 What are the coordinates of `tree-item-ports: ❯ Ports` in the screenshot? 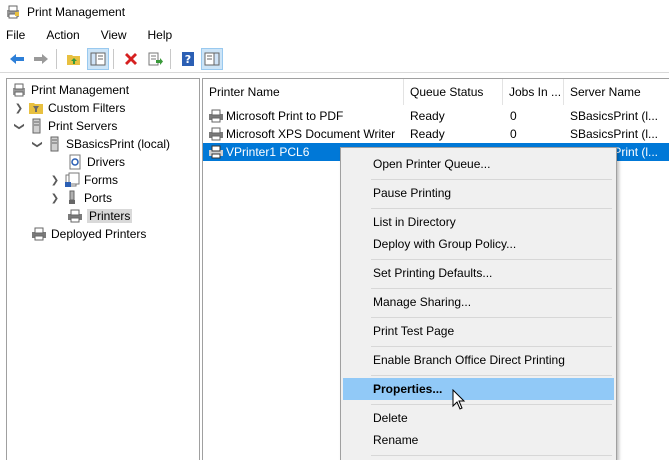 It's located at (80, 198).